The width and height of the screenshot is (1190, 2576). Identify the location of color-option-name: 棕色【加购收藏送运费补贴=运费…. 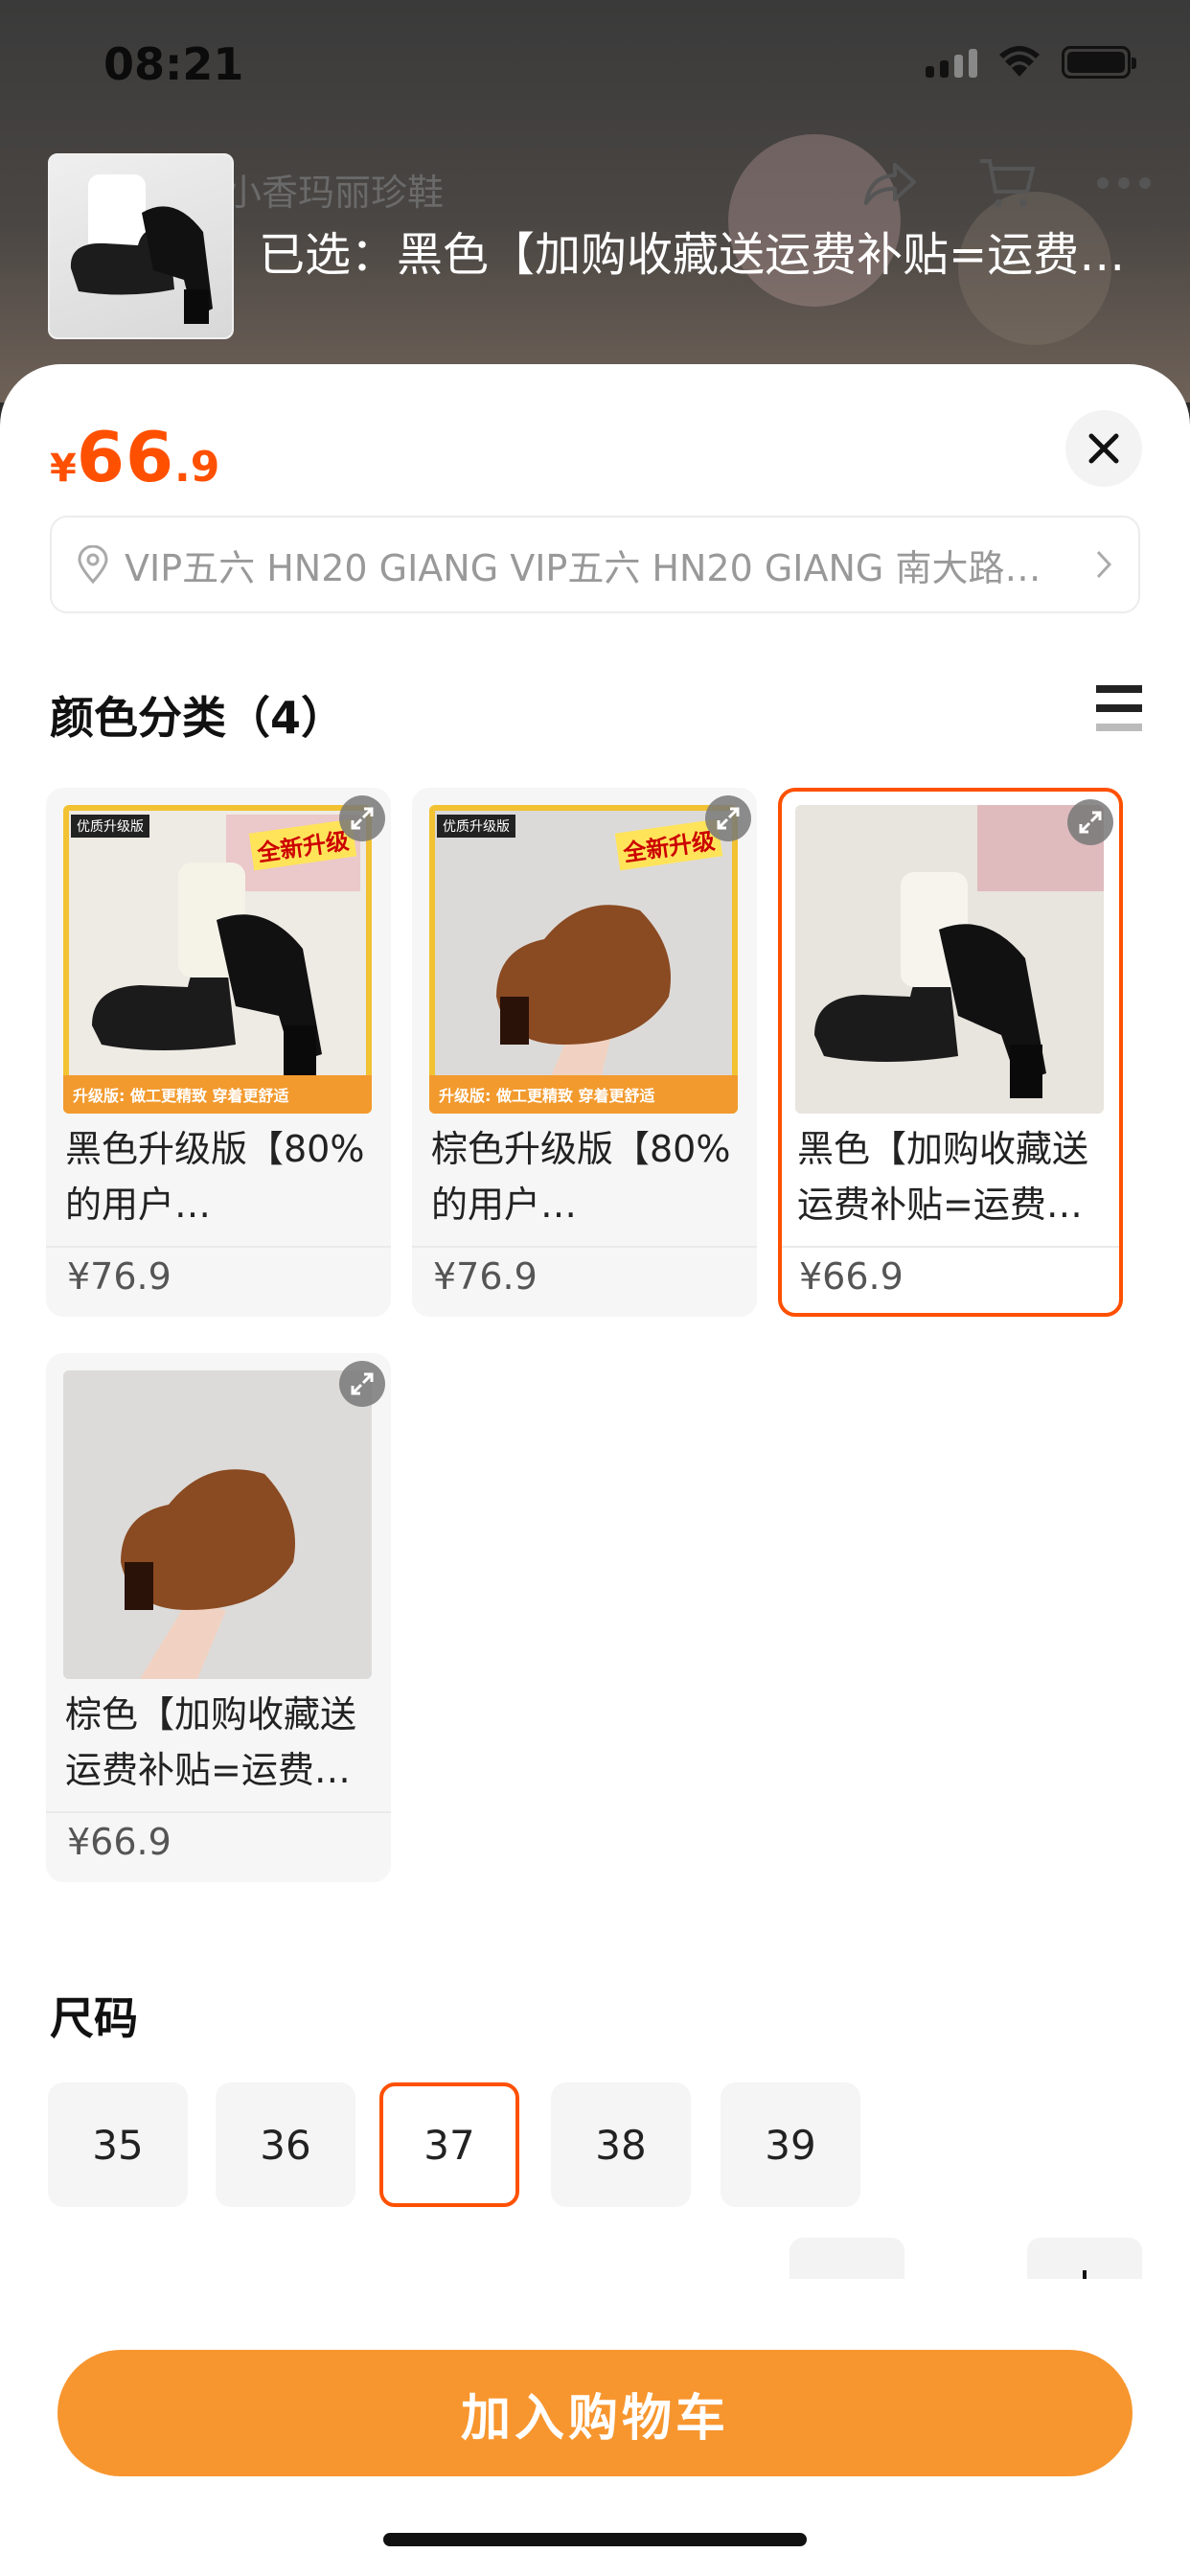
(211, 1742).